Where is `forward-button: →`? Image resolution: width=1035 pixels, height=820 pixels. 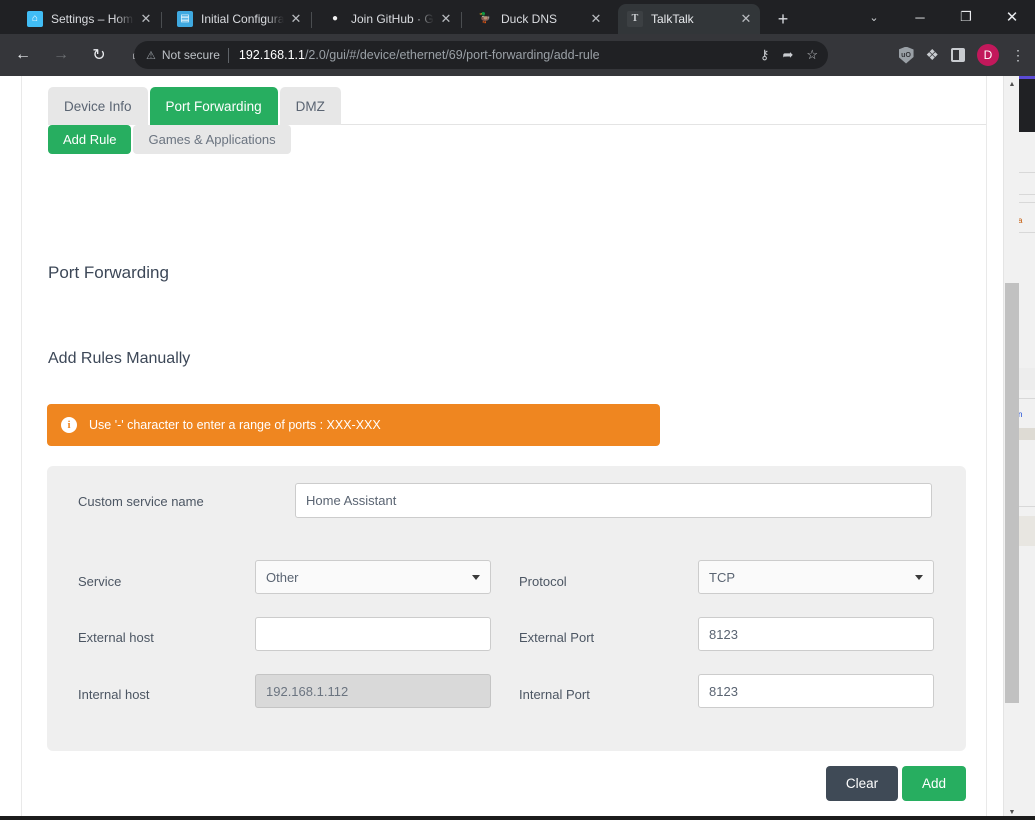
forward-button: → is located at coordinates (61, 55).